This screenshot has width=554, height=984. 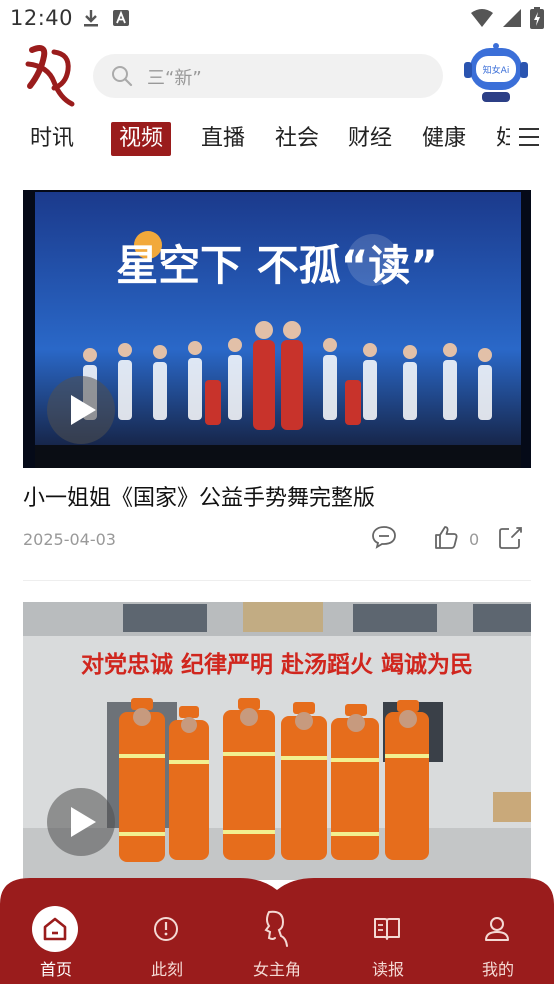 I want to click on ai-assistant-button: 知女Ai, so click(x=496, y=74).